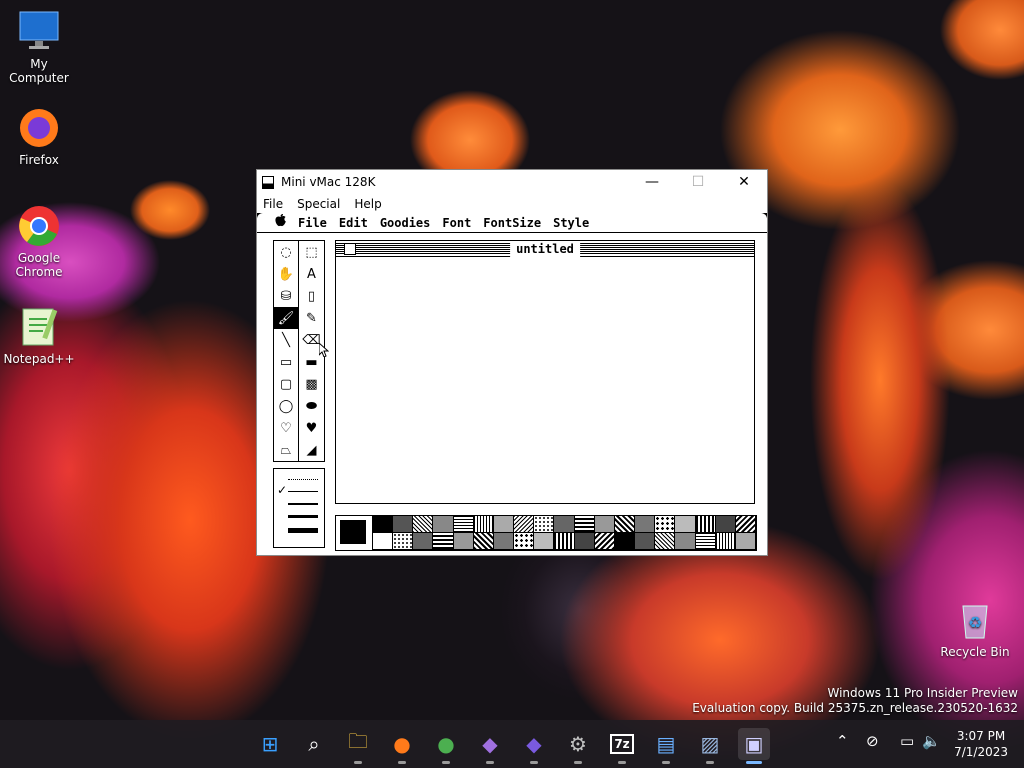  I want to click on tool-pencil-icon: ✎, so click(311, 318).